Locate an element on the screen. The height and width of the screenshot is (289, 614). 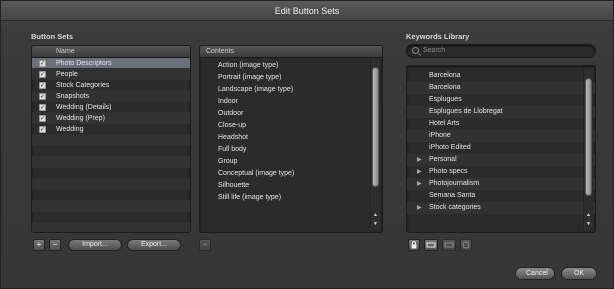
keyword-item: ▶ Personal is located at coordinates (501, 160).